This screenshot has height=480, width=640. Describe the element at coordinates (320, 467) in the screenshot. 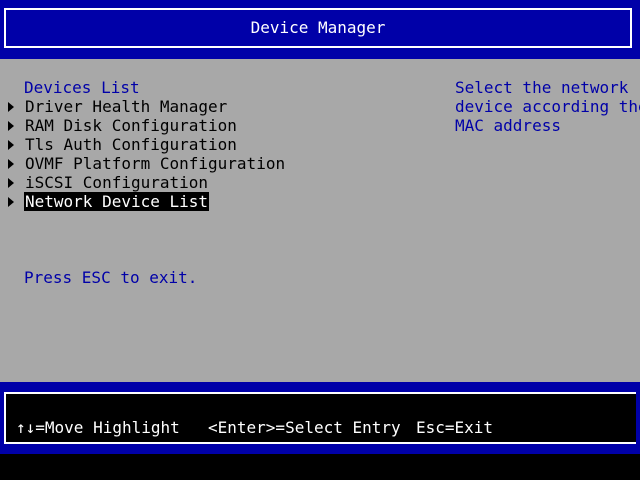

I see `bottom-strip` at that location.